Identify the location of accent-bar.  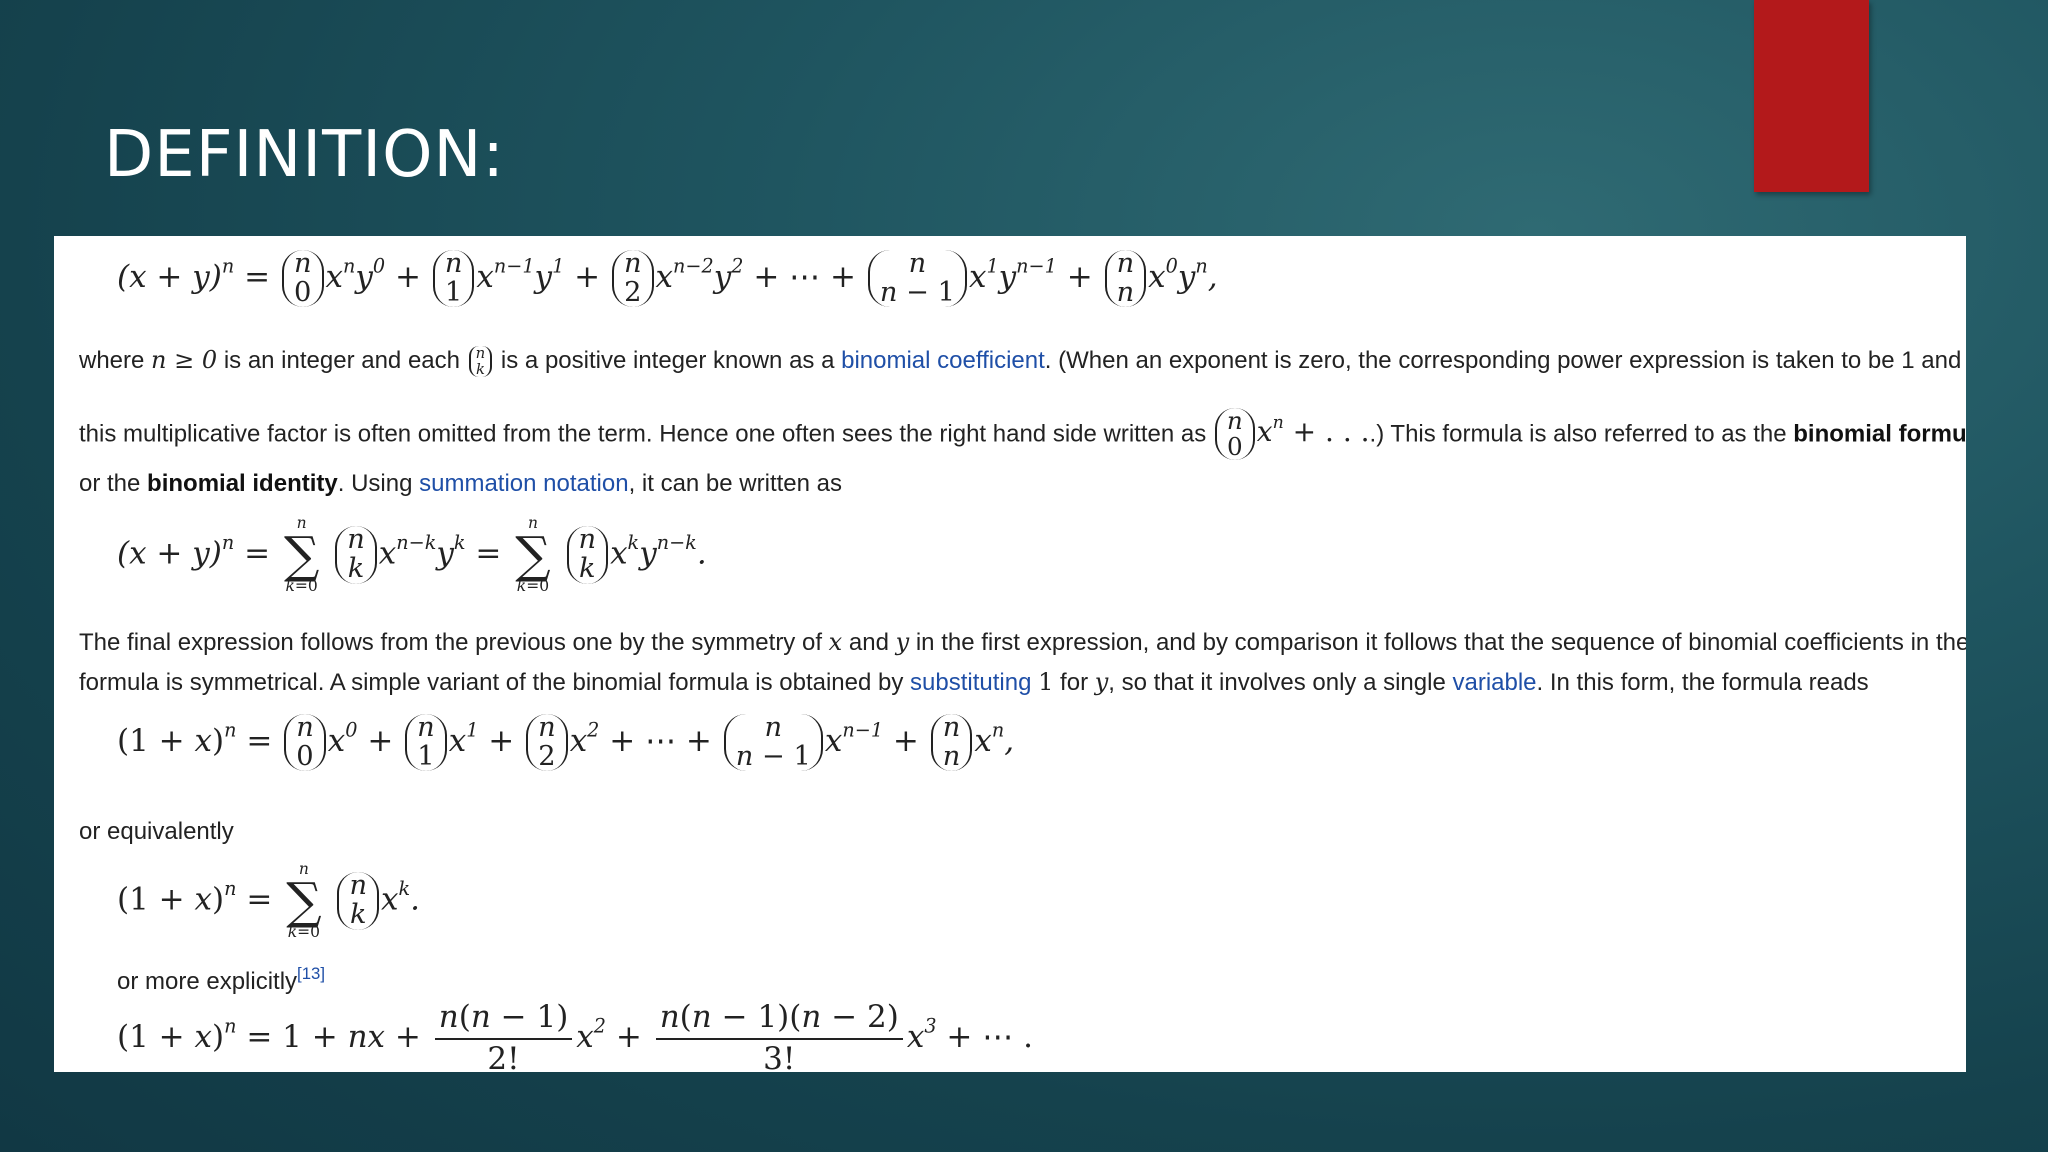
(1811, 96).